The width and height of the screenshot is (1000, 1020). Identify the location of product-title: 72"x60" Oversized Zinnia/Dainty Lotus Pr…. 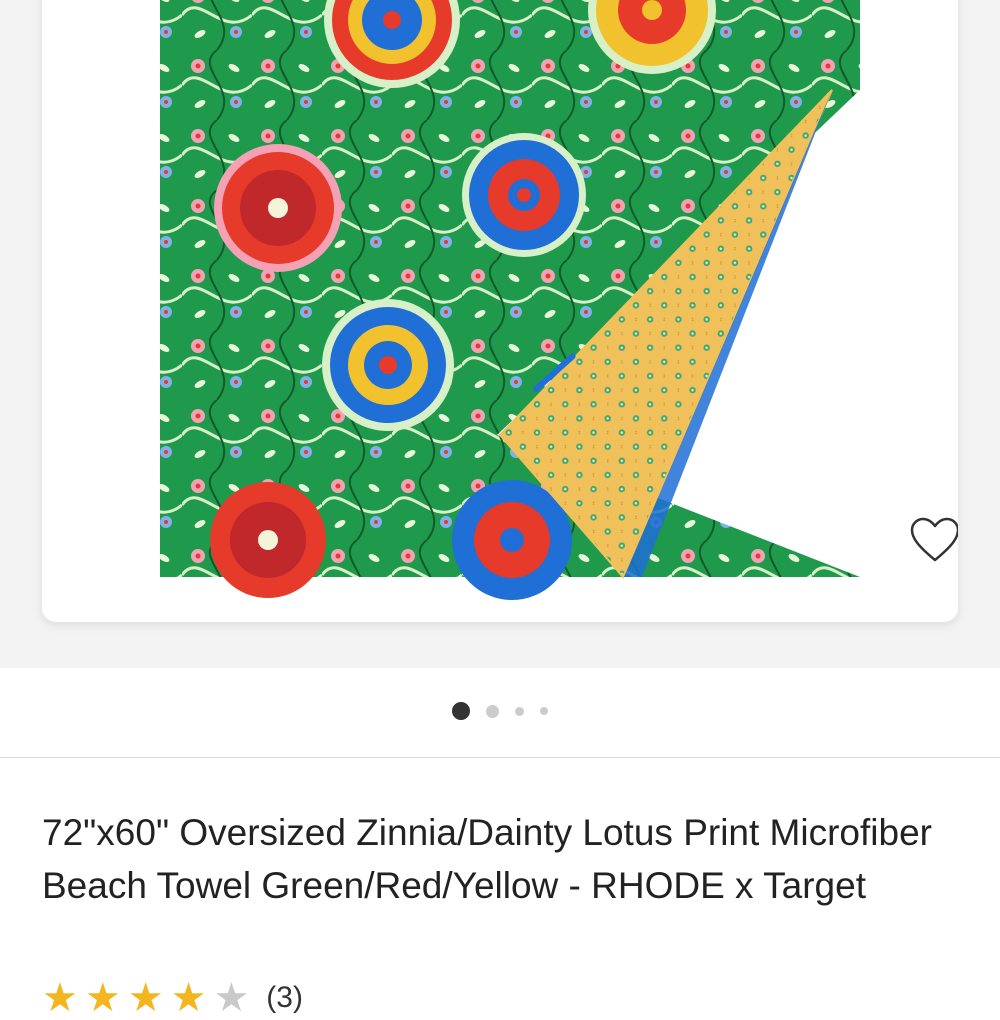
(487, 859).